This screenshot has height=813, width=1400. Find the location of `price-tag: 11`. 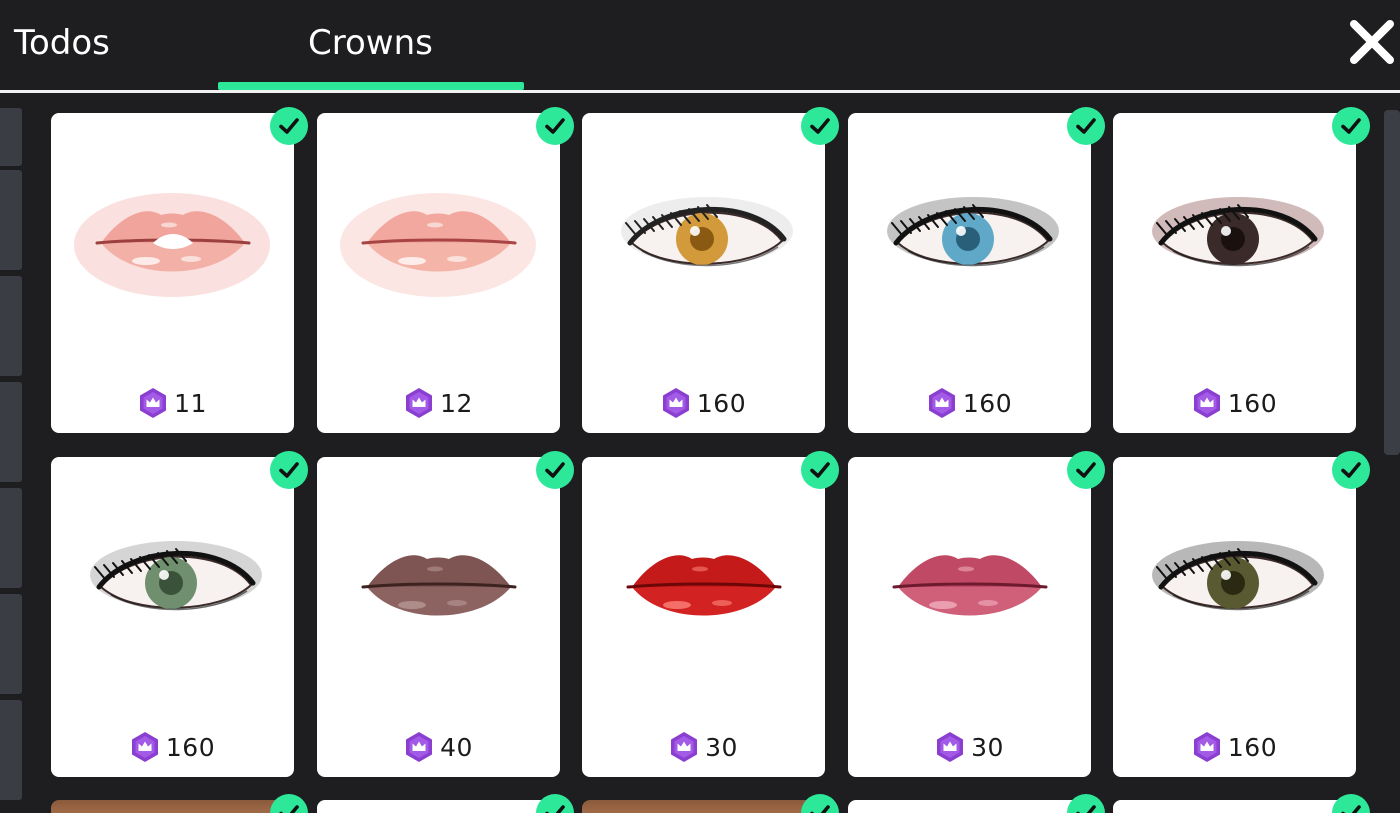

price-tag: 11 is located at coordinates (172, 403).